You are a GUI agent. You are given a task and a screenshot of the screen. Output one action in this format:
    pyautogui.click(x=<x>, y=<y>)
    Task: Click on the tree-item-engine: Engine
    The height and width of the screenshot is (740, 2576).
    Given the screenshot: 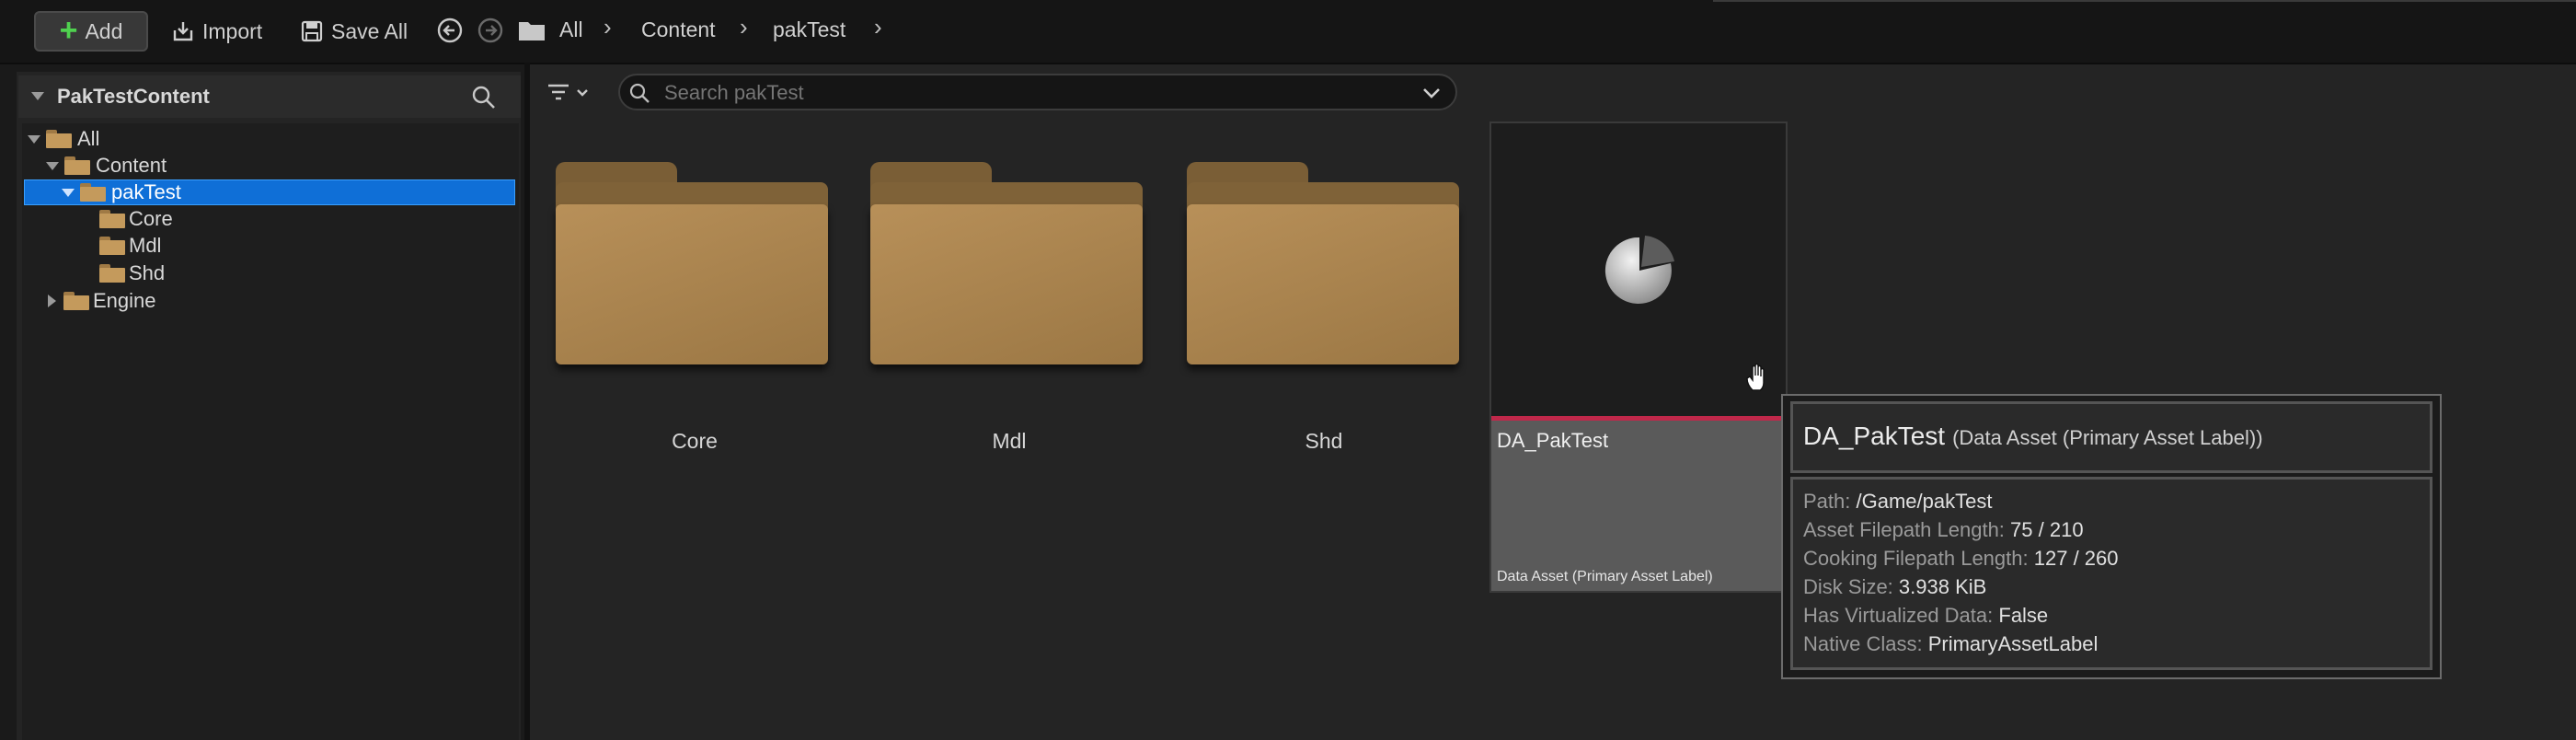 What is the action you would take?
    pyautogui.click(x=102, y=301)
    